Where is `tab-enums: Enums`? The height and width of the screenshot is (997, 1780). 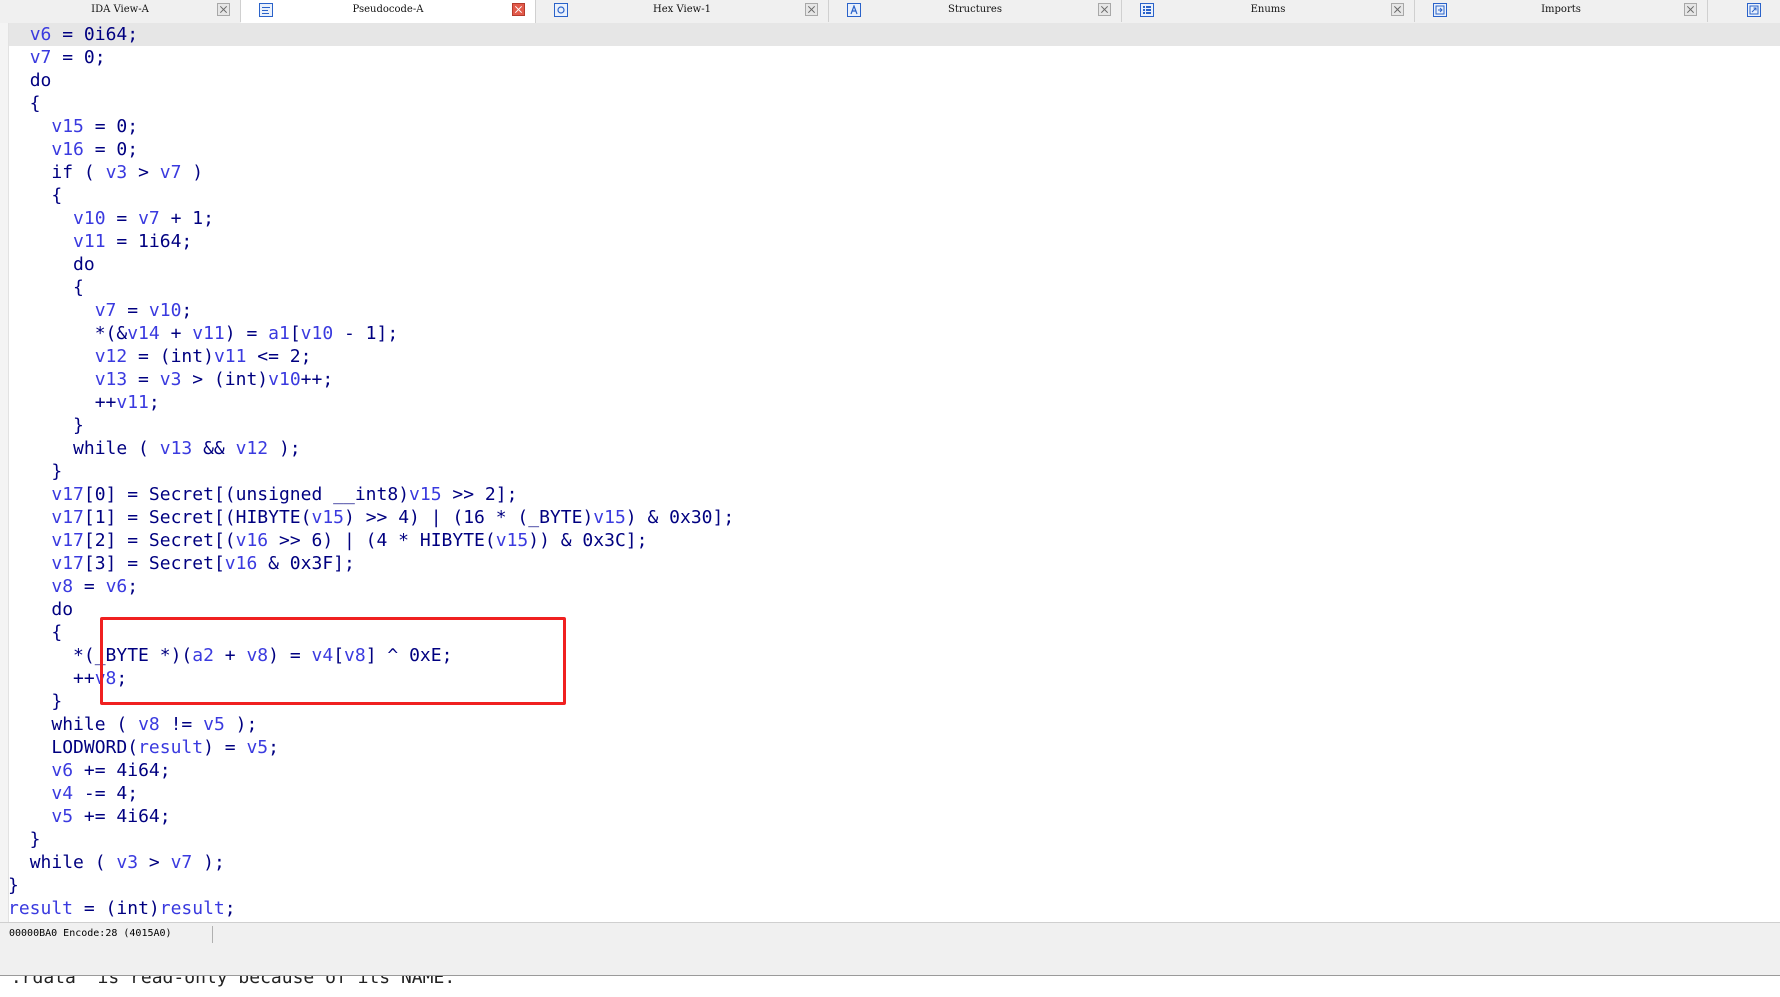 tab-enums: Enums is located at coordinates (1268, 11).